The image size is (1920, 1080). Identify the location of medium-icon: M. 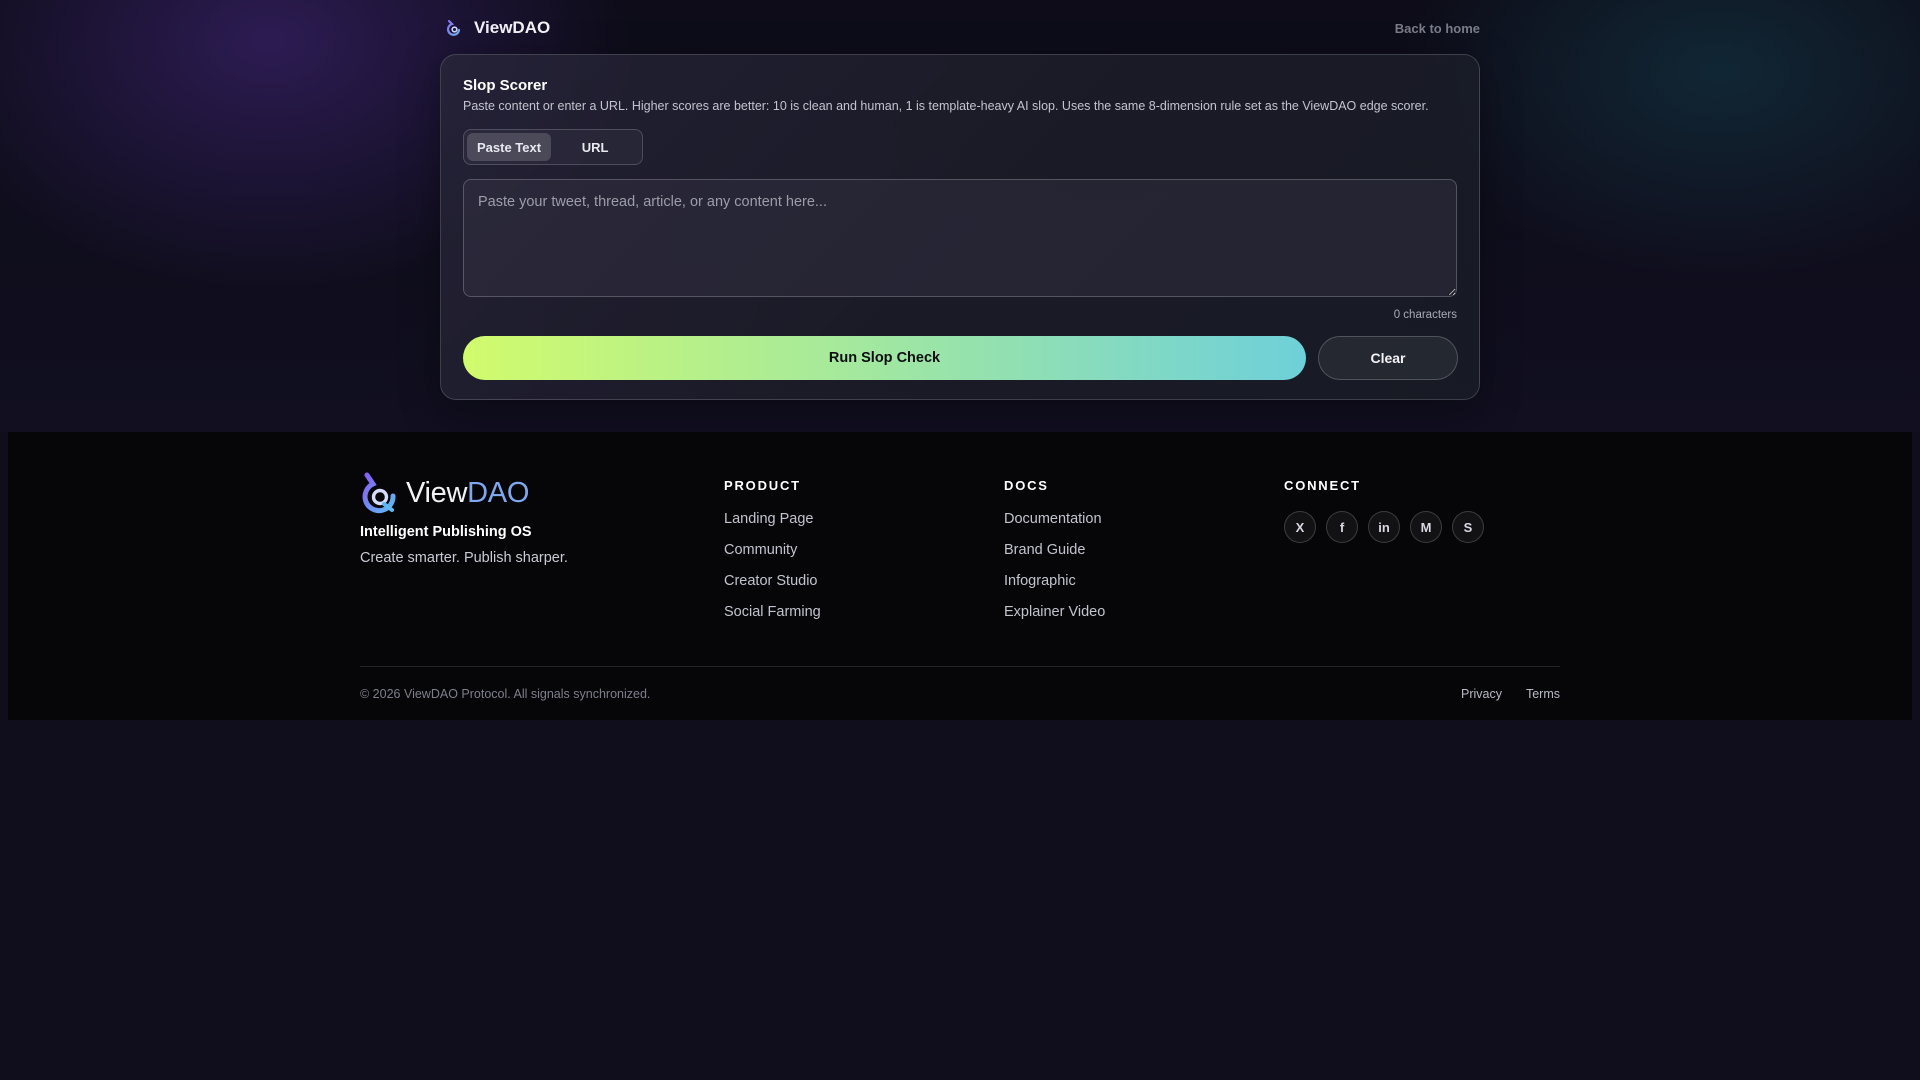
(1426, 527).